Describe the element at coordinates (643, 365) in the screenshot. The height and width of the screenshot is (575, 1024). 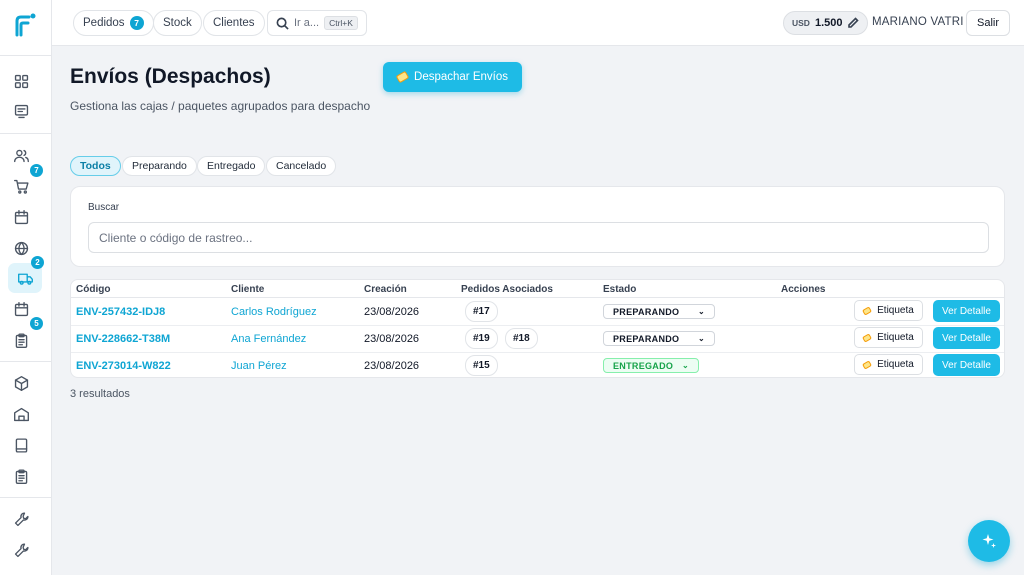
I see `status-value: ENTREGADO` at that location.